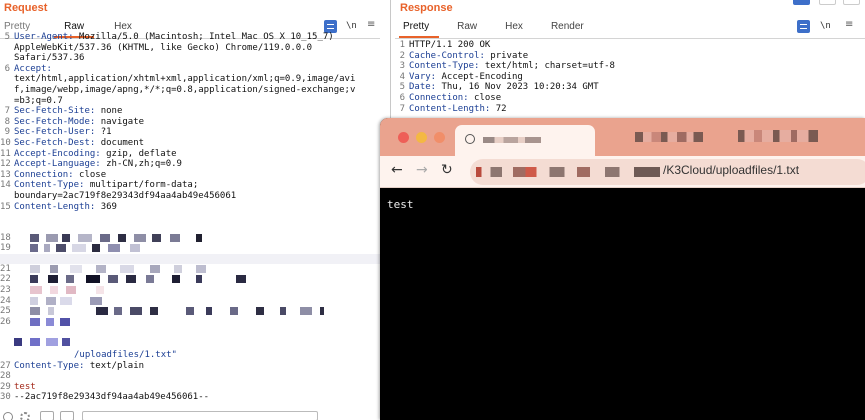 The width and height of the screenshot is (865, 420). What do you see at coordinates (439, 137) in the screenshot?
I see `maximize-window-button` at bounding box center [439, 137].